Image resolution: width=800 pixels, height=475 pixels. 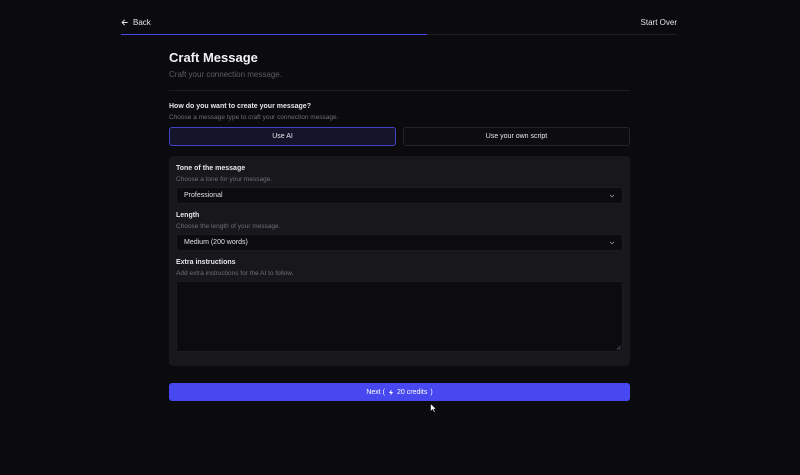 What do you see at coordinates (203, 195) in the screenshot?
I see `tone-value: Professional` at bounding box center [203, 195].